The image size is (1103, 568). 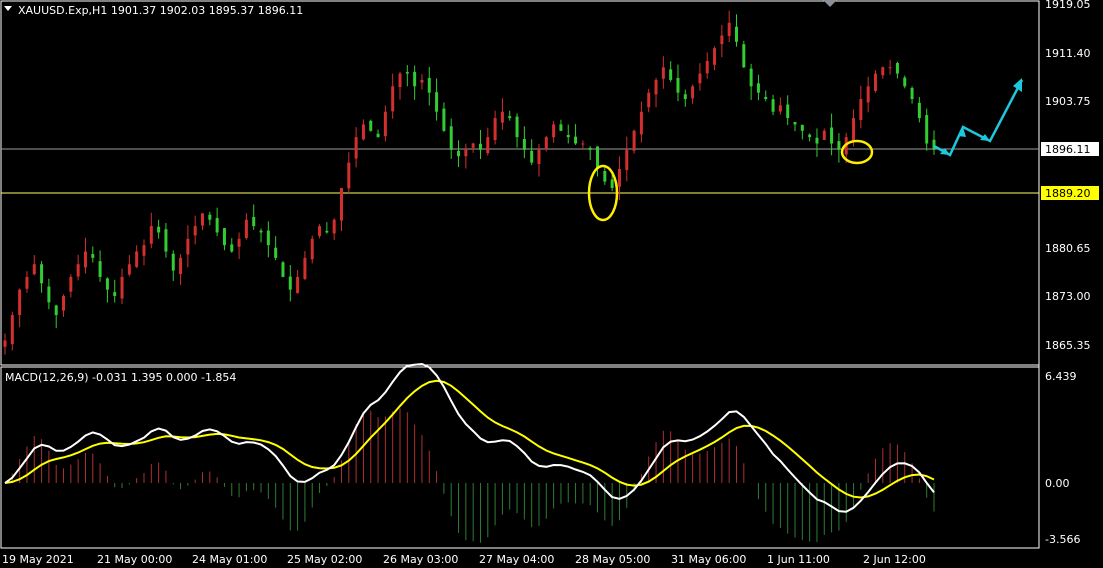 I want to click on level-price-label: 1889.20, so click(x=1068, y=193).